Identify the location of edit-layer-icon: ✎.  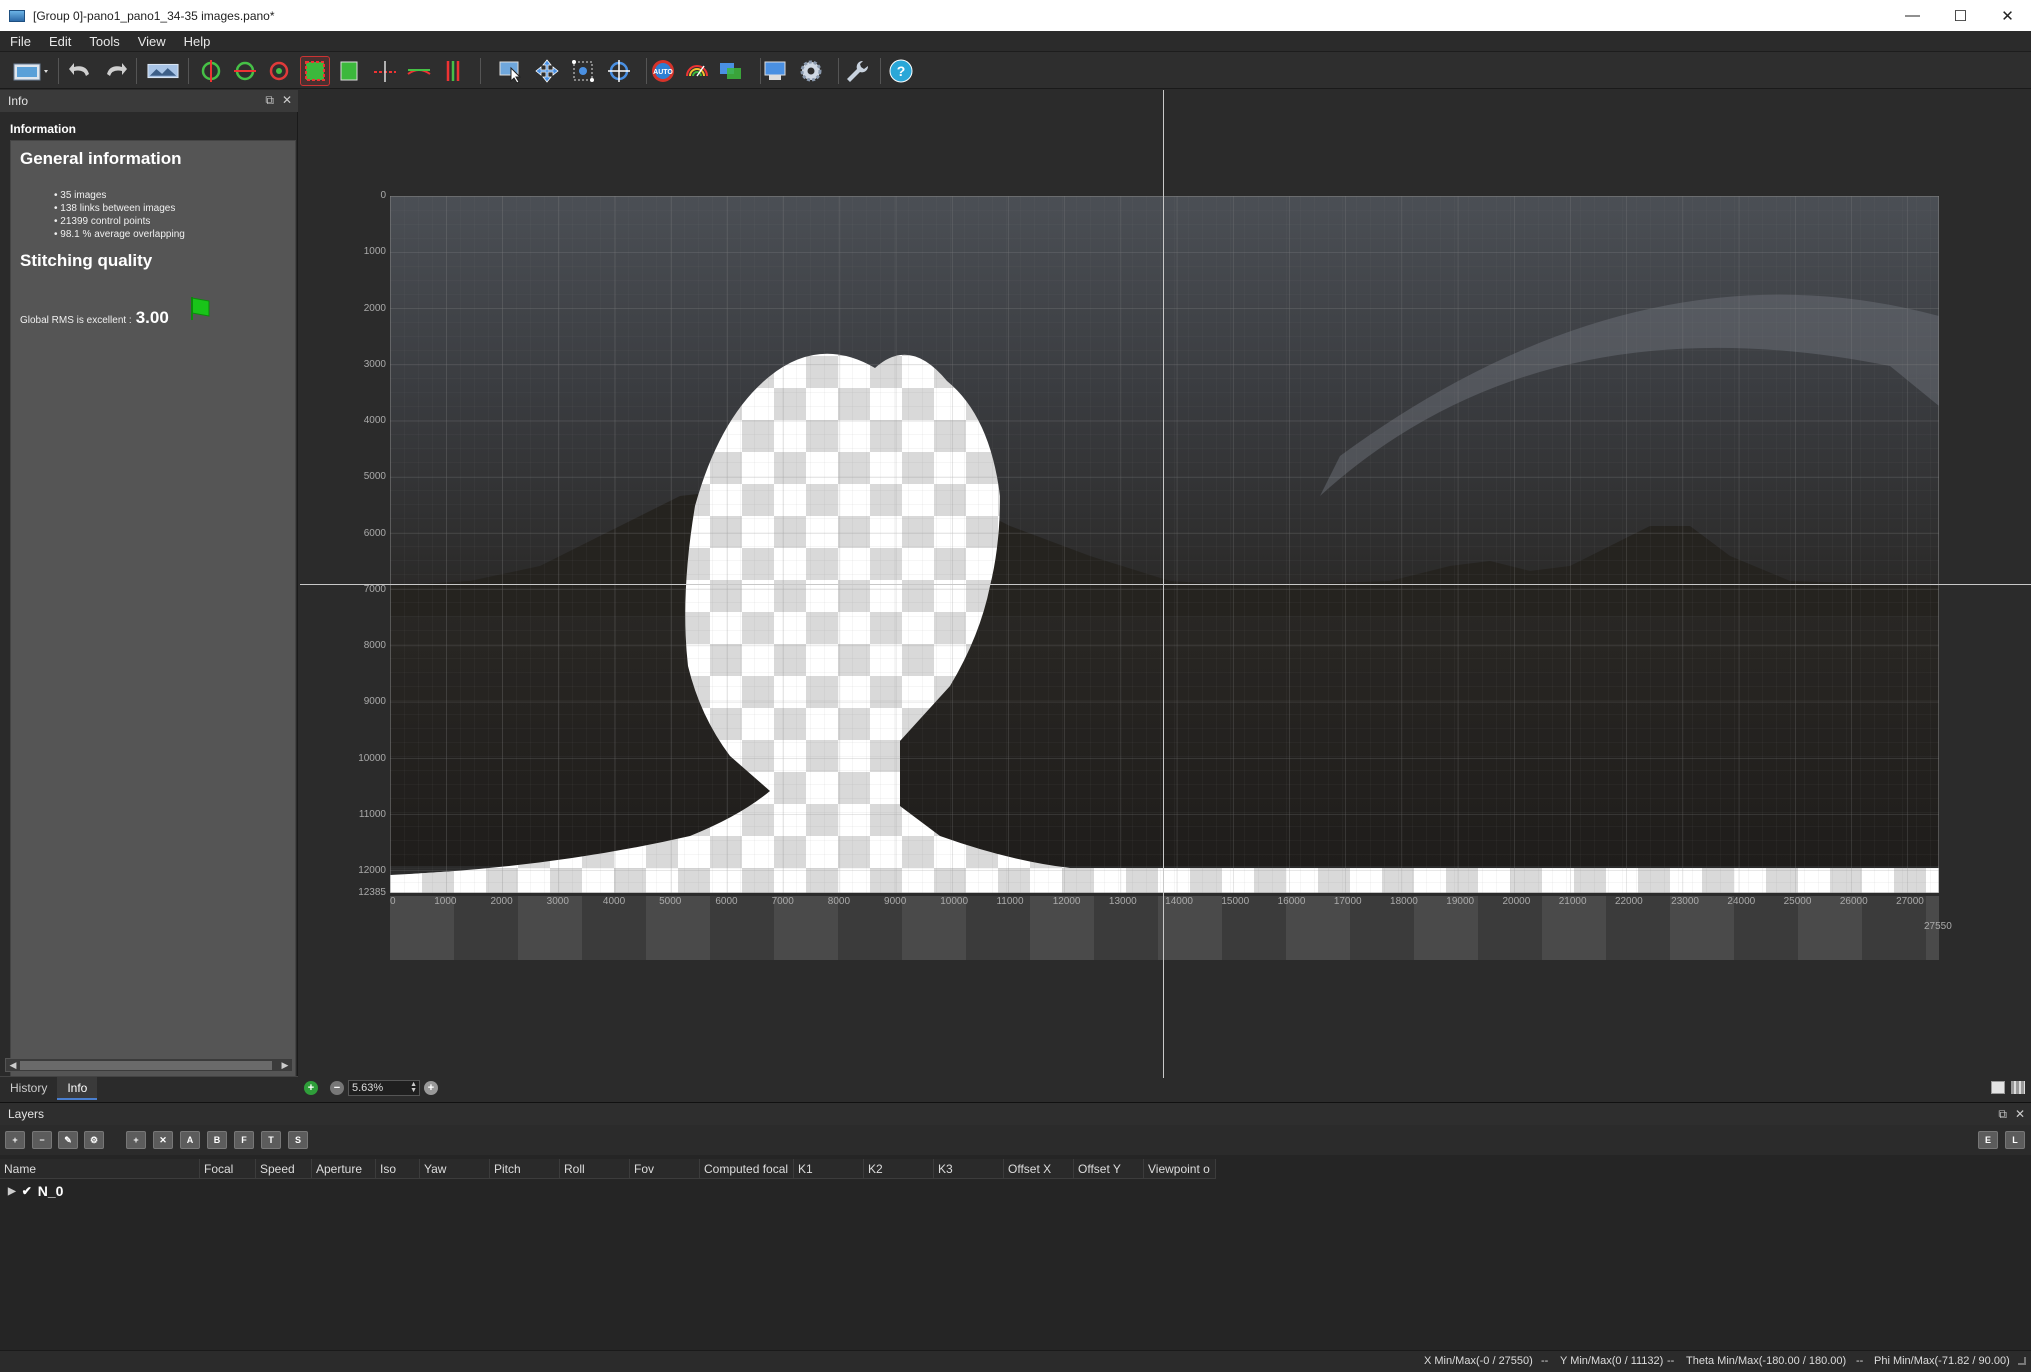
(68, 1140).